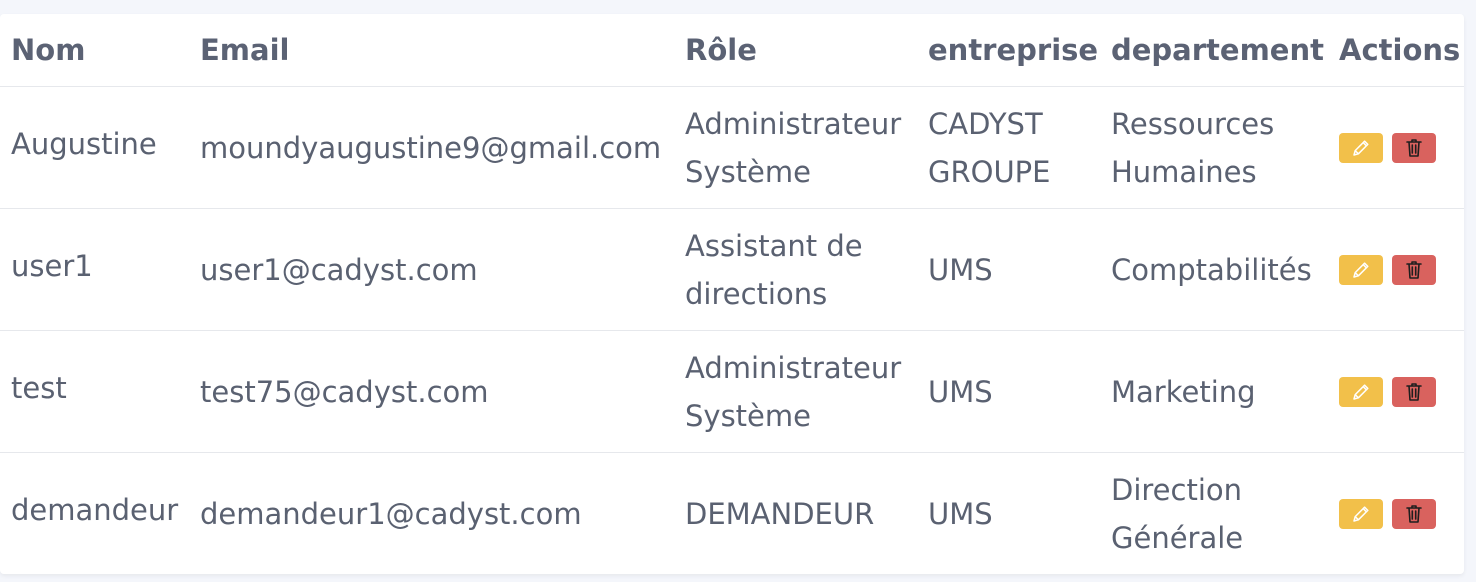 The height and width of the screenshot is (582, 1476). I want to click on departement-line: Générale, so click(1177, 537).